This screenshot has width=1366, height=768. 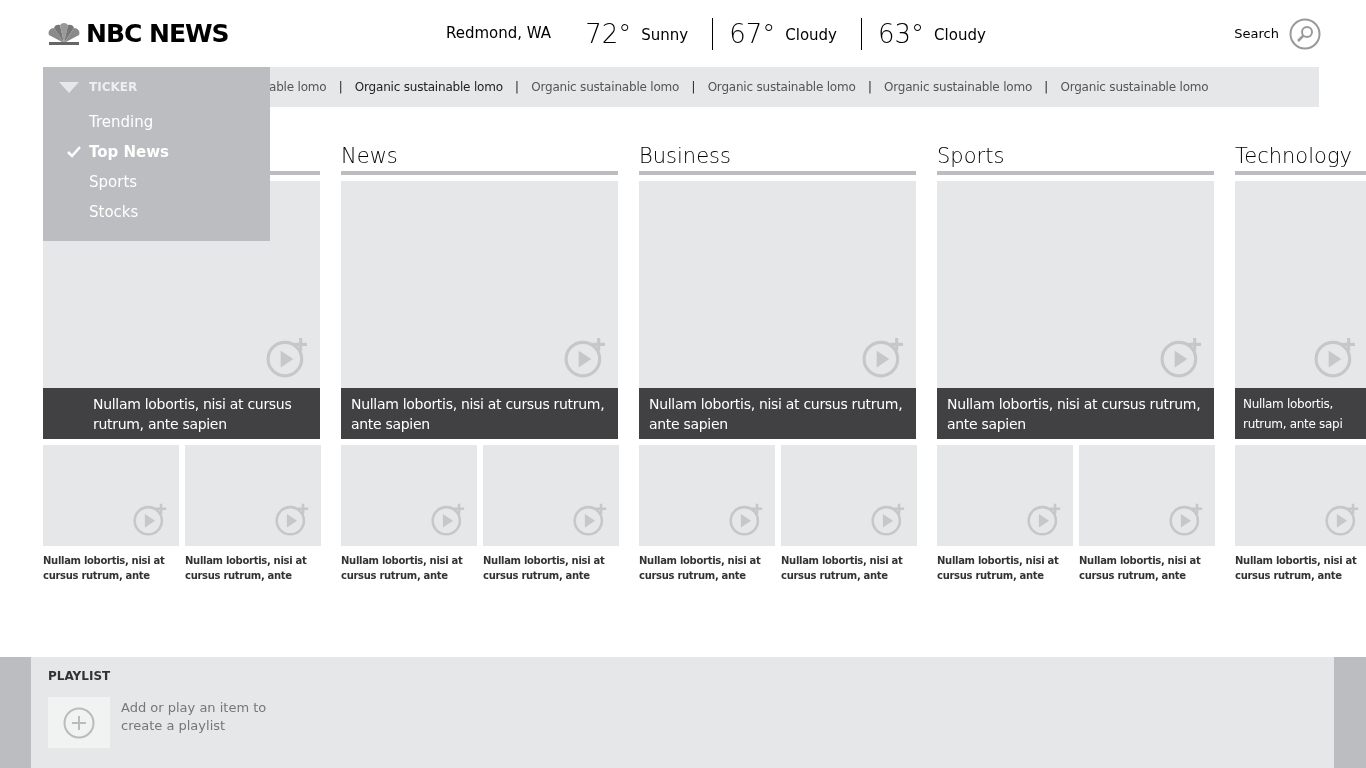 I want to click on location-label: Redmond, WA, so click(x=499, y=34).